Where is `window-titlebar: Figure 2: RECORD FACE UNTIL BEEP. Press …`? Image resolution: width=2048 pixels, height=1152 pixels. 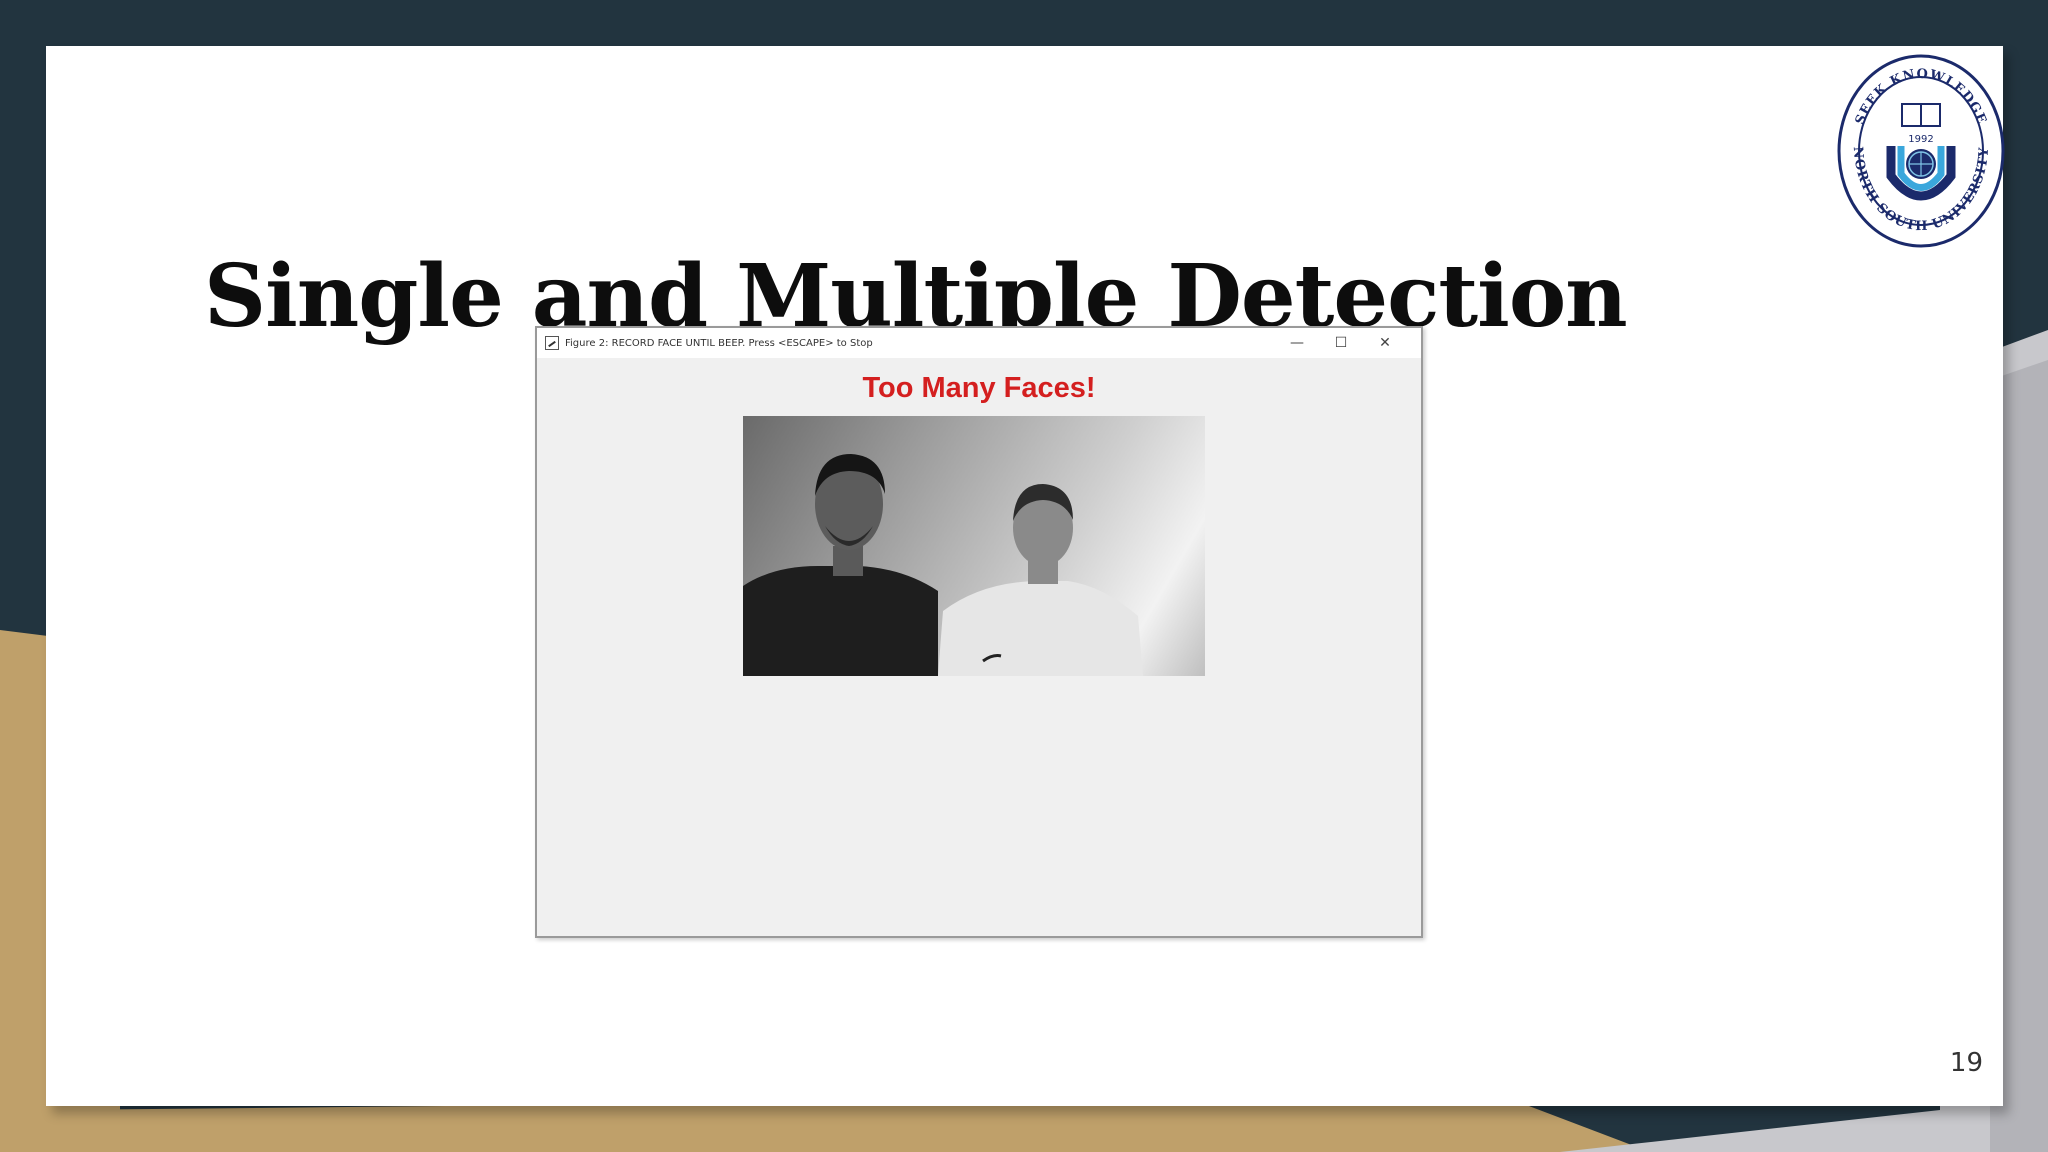
window-titlebar: Figure 2: RECORD FACE UNTIL BEEP. Press … is located at coordinates (979, 343).